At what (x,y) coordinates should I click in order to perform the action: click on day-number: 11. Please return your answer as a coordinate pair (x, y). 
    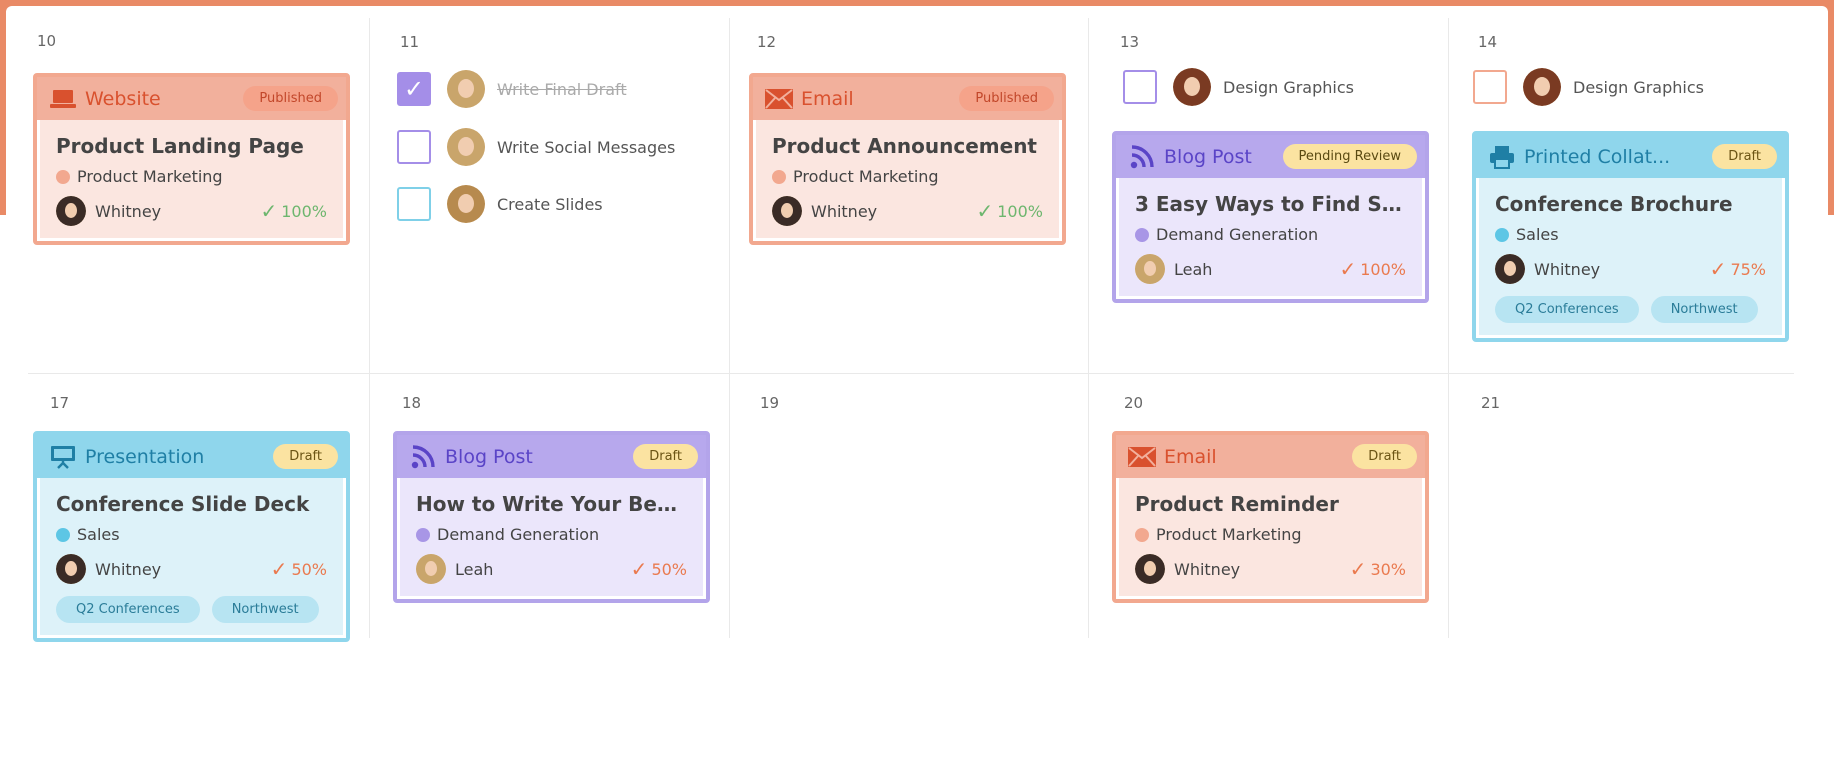
    Looking at the image, I should click on (410, 42).